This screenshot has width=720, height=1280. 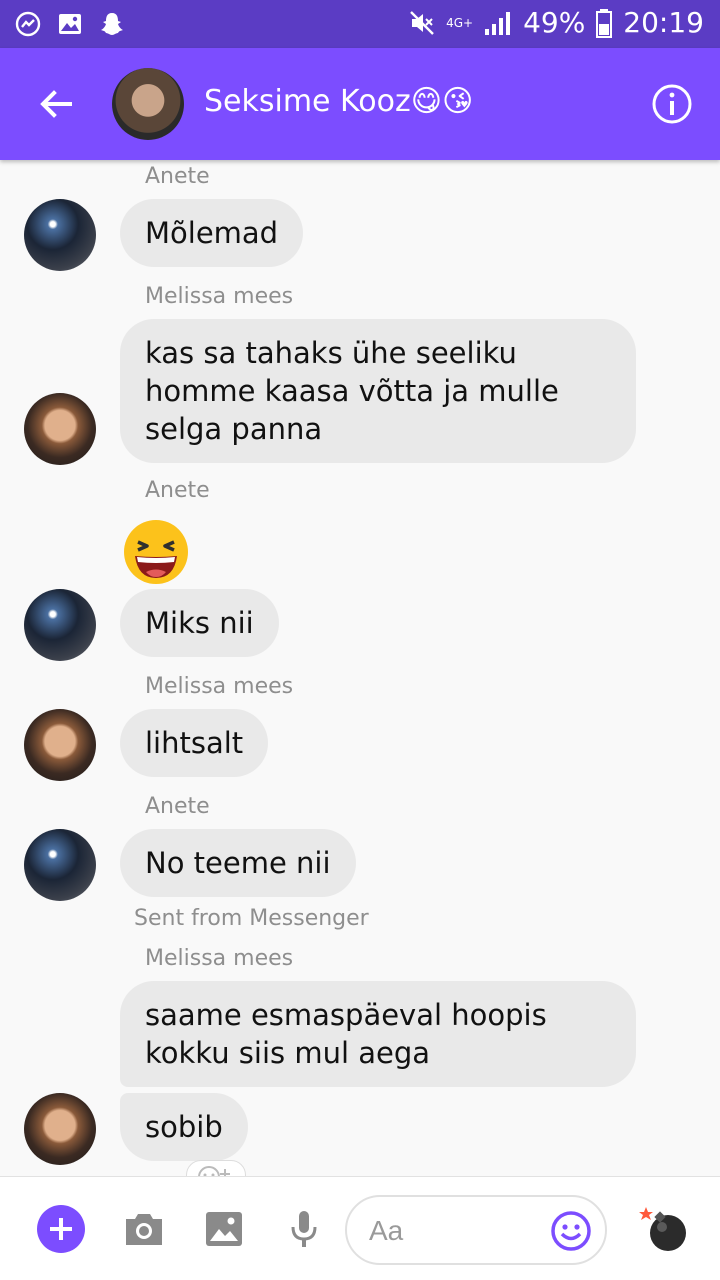 I want to click on message-composer, so click(x=360, y=1228).